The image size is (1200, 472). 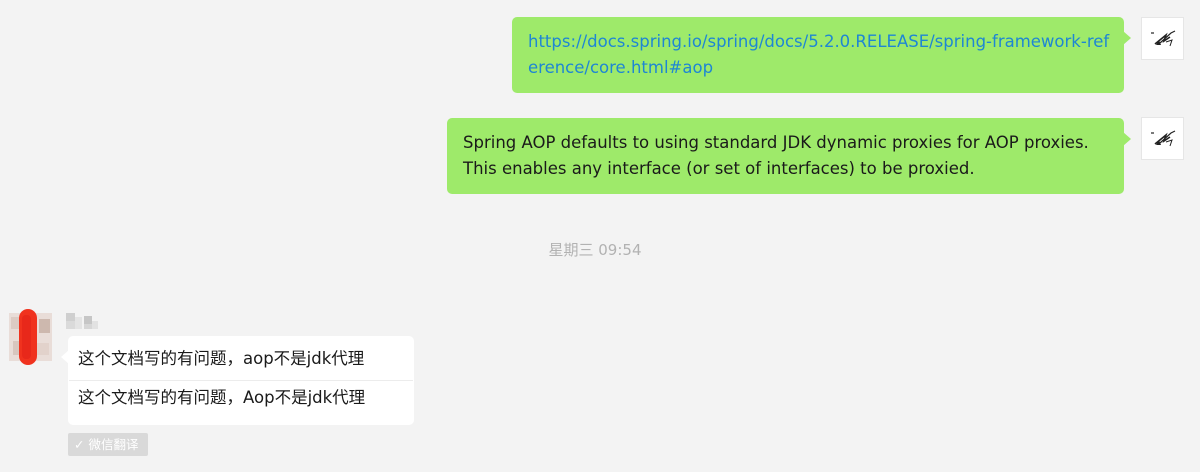 What do you see at coordinates (222, 397) in the screenshot?
I see `message-translation: 这个文档写的有问题，Aop不是jdk代理` at bounding box center [222, 397].